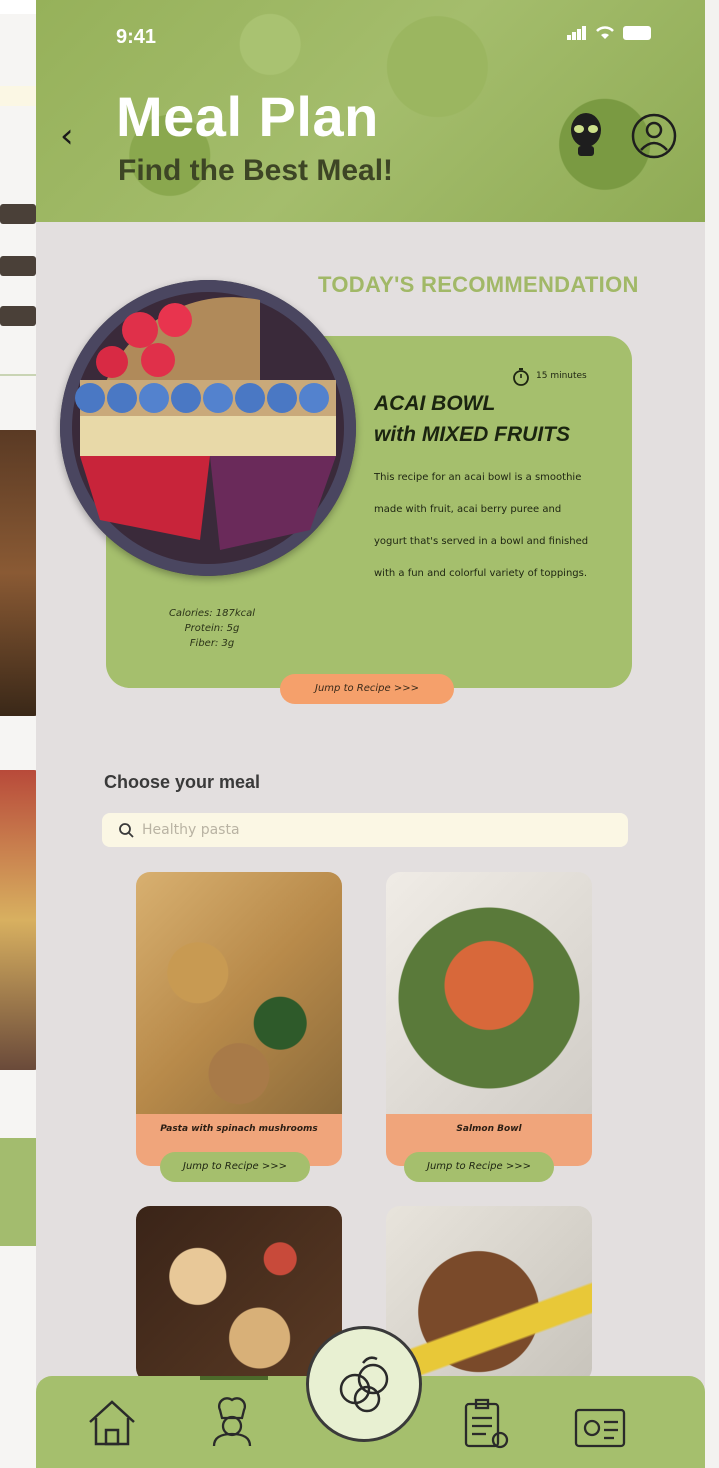 The width and height of the screenshot is (719, 1468). I want to click on search-bar, so click(365, 830).